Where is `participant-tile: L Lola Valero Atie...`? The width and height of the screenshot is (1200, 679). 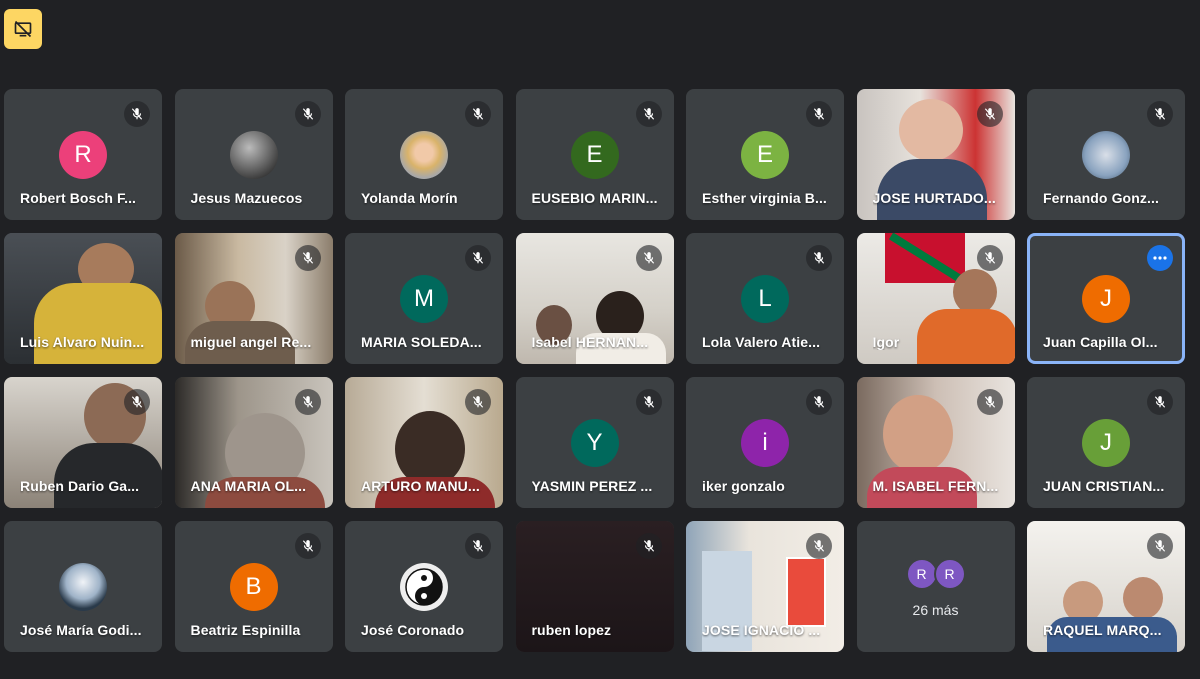 participant-tile: L Lola Valero Atie... is located at coordinates (765, 298).